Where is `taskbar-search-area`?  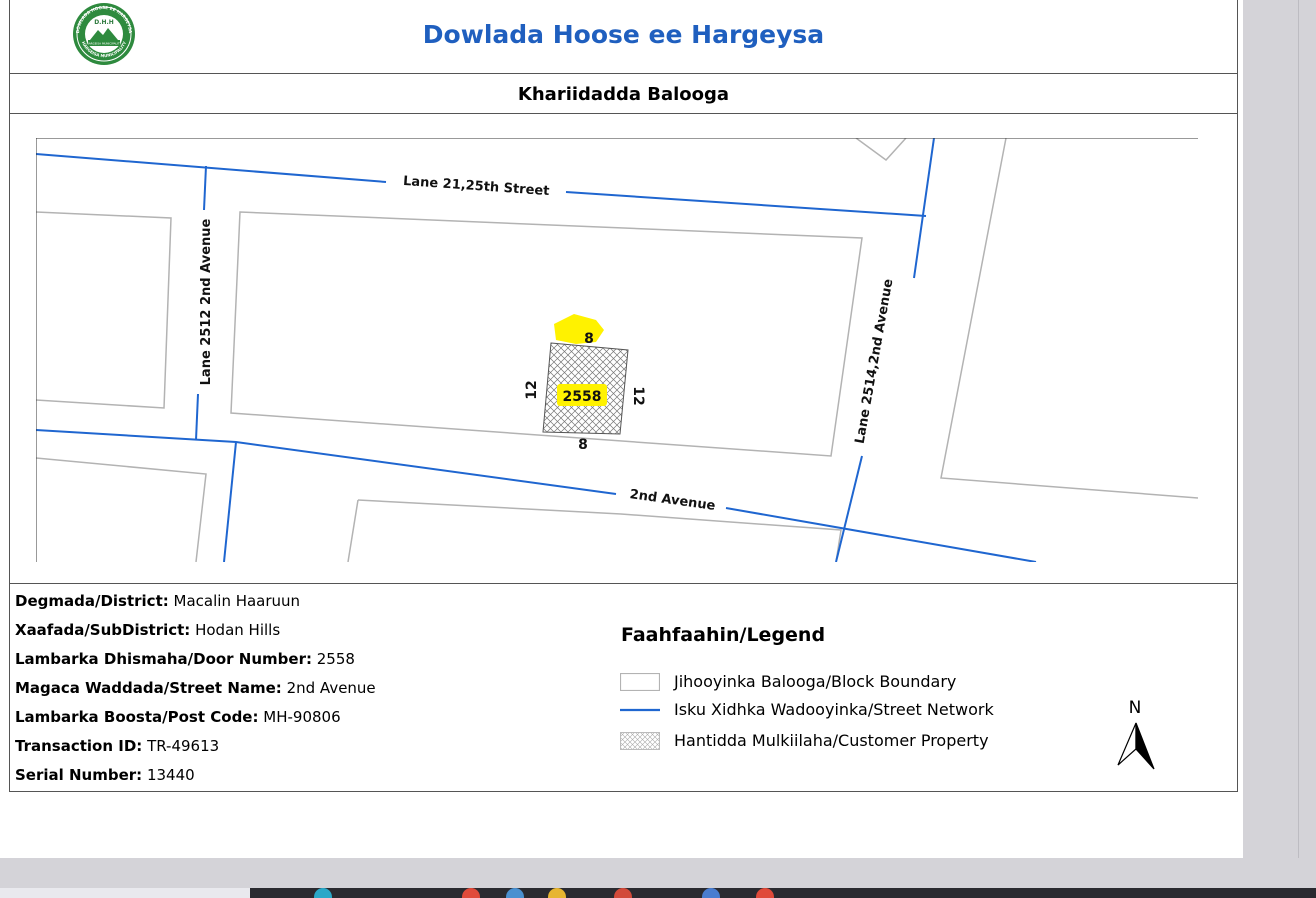 taskbar-search-area is located at coordinates (125, 893).